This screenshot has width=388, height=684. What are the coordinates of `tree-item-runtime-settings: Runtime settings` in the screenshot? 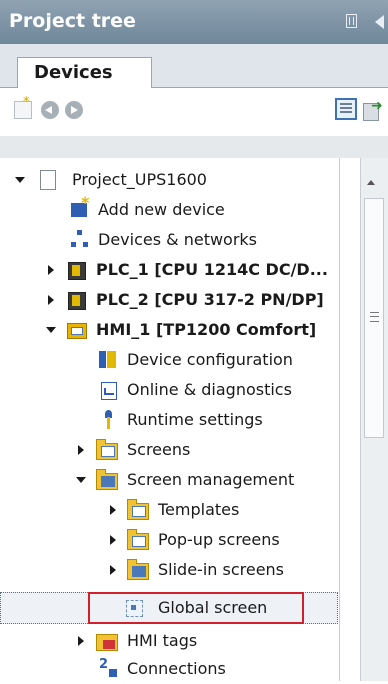 It's located at (169, 420).